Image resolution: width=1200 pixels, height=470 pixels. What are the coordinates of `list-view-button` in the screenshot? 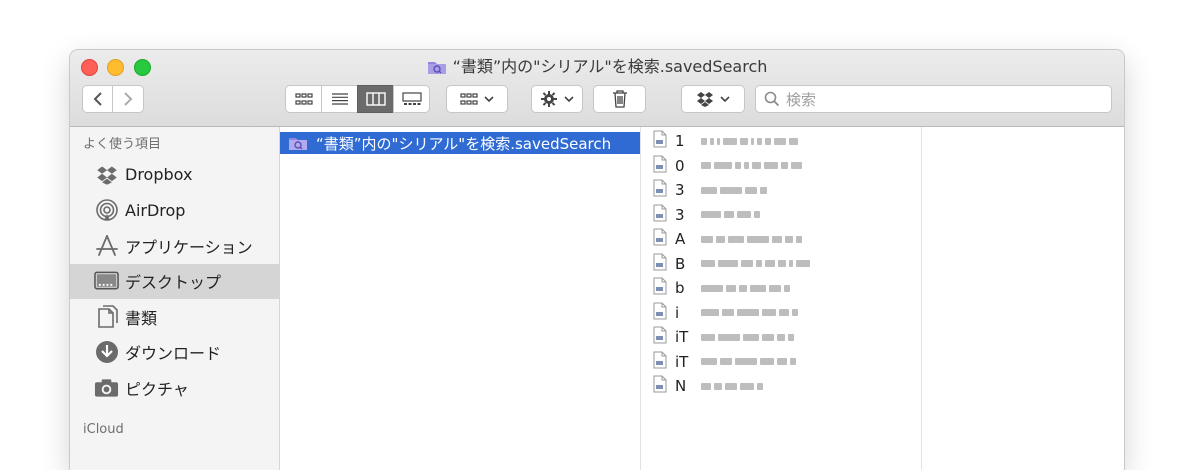 It's located at (339, 99).